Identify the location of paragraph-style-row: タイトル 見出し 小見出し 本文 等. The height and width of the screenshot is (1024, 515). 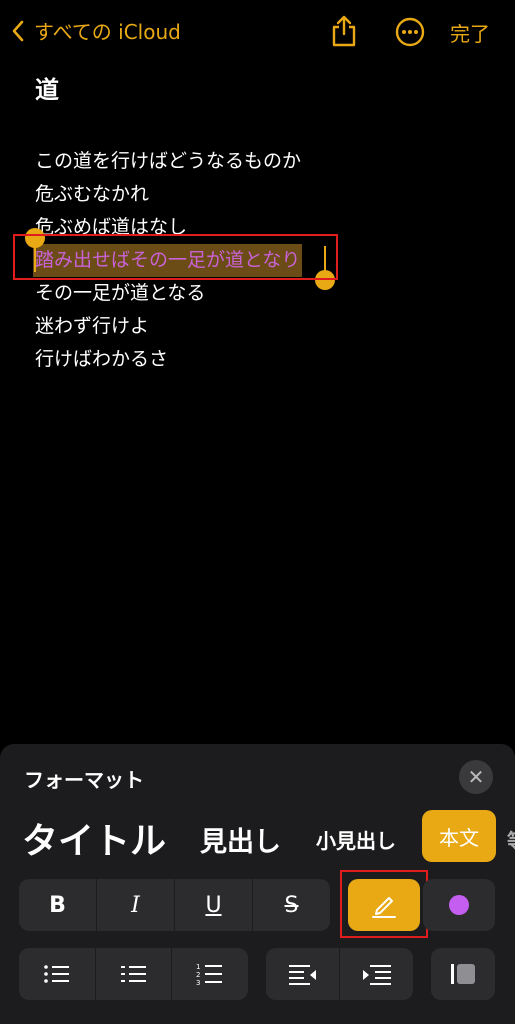
(257, 836).